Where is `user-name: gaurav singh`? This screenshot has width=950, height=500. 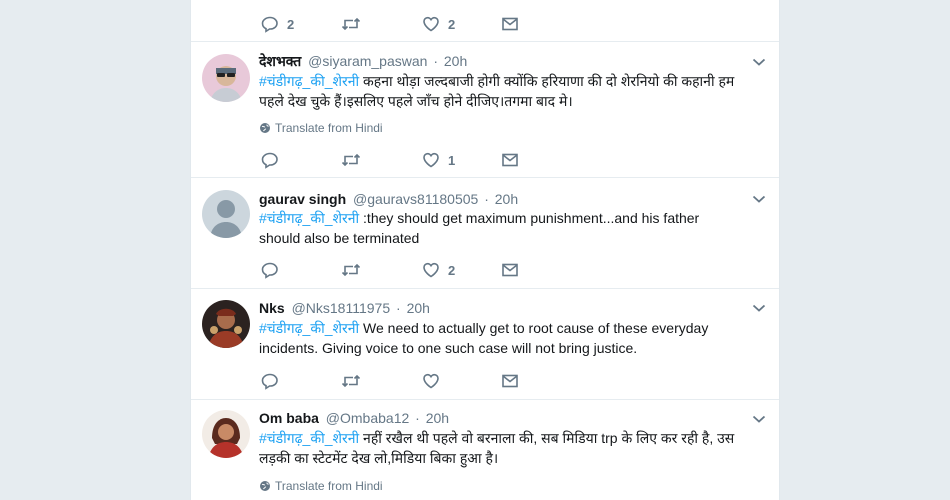
user-name: gaurav singh is located at coordinates (302, 199).